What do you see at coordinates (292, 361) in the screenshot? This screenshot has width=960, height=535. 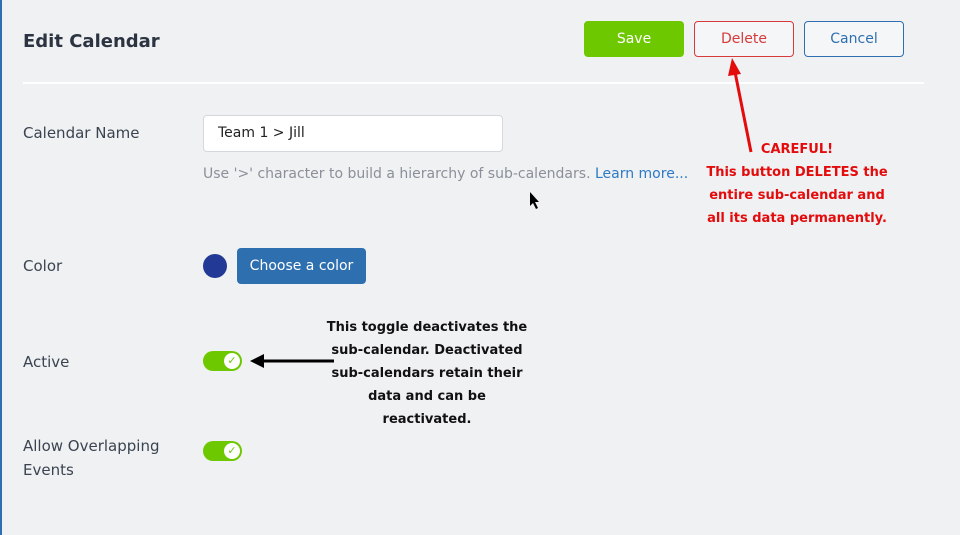 I see `arrow-left-icon` at bounding box center [292, 361].